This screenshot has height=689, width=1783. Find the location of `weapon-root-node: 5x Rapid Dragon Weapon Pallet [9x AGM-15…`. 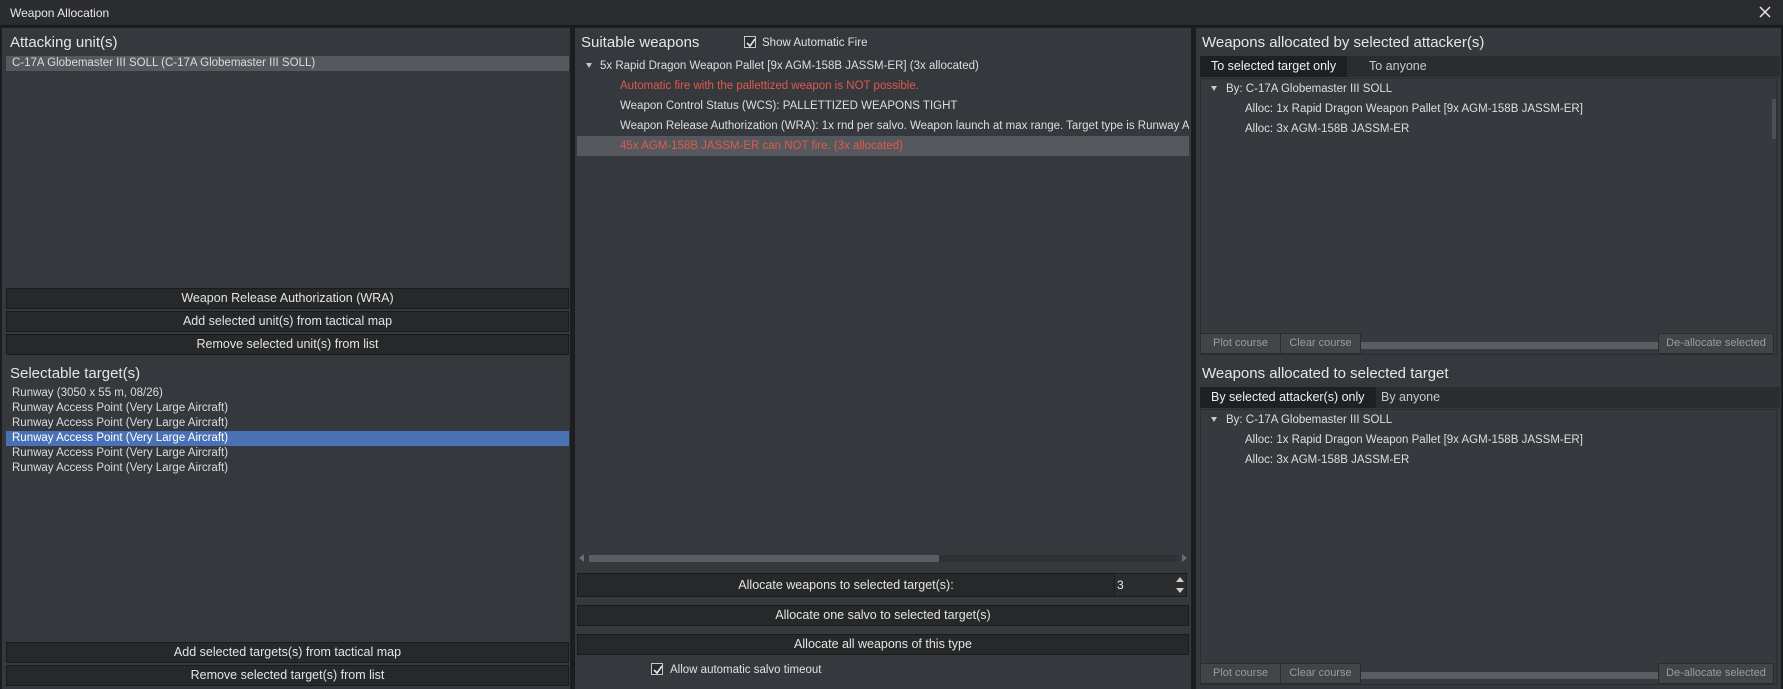

weapon-root-node: 5x Rapid Dragon Weapon Pallet [9x AGM-15… is located at coordinates (883, 66).